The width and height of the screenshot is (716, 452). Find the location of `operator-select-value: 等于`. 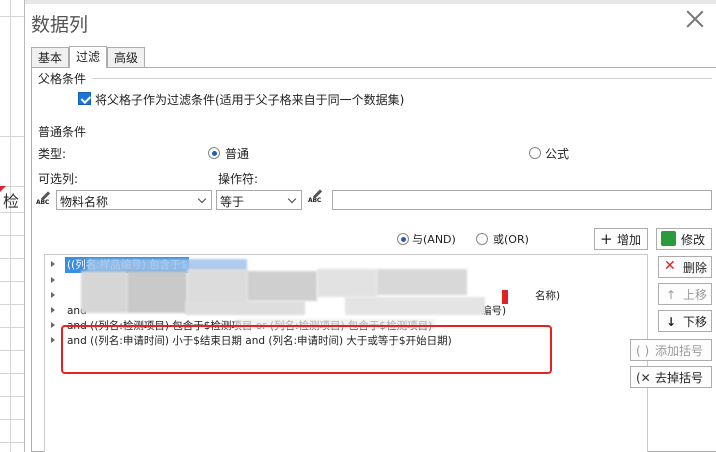

operator-select-value: 等于 is located at coordinates (232, 202).